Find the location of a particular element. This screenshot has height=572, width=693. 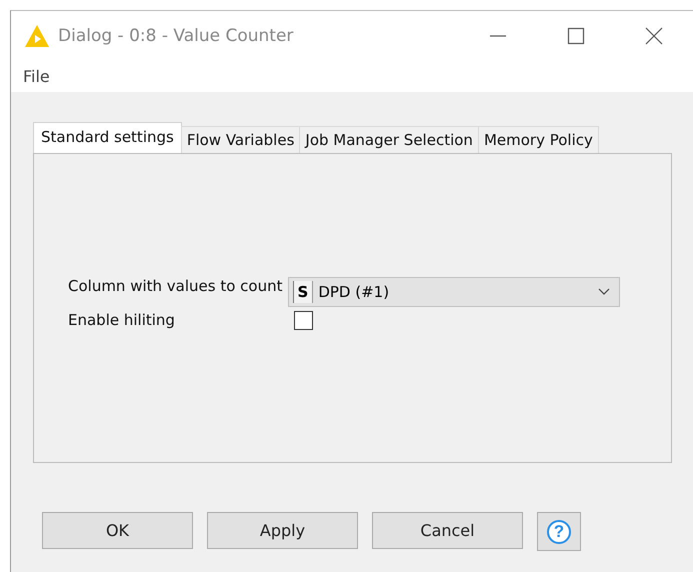

tab: Memory Policy is located at coordinates (538, 139).